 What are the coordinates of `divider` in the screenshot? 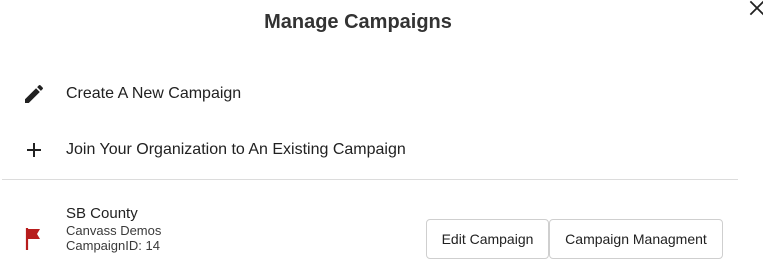 It's located at (370, 179).